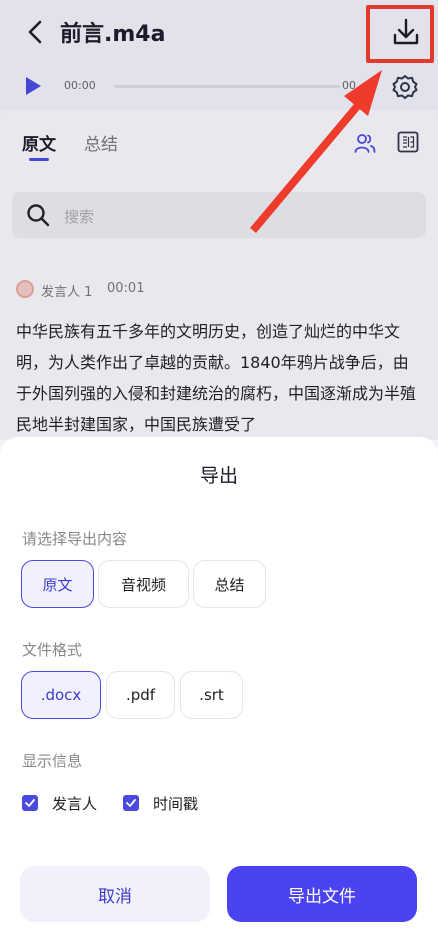  I want to click on info-section-label: 显示信息, so click(52, 761).